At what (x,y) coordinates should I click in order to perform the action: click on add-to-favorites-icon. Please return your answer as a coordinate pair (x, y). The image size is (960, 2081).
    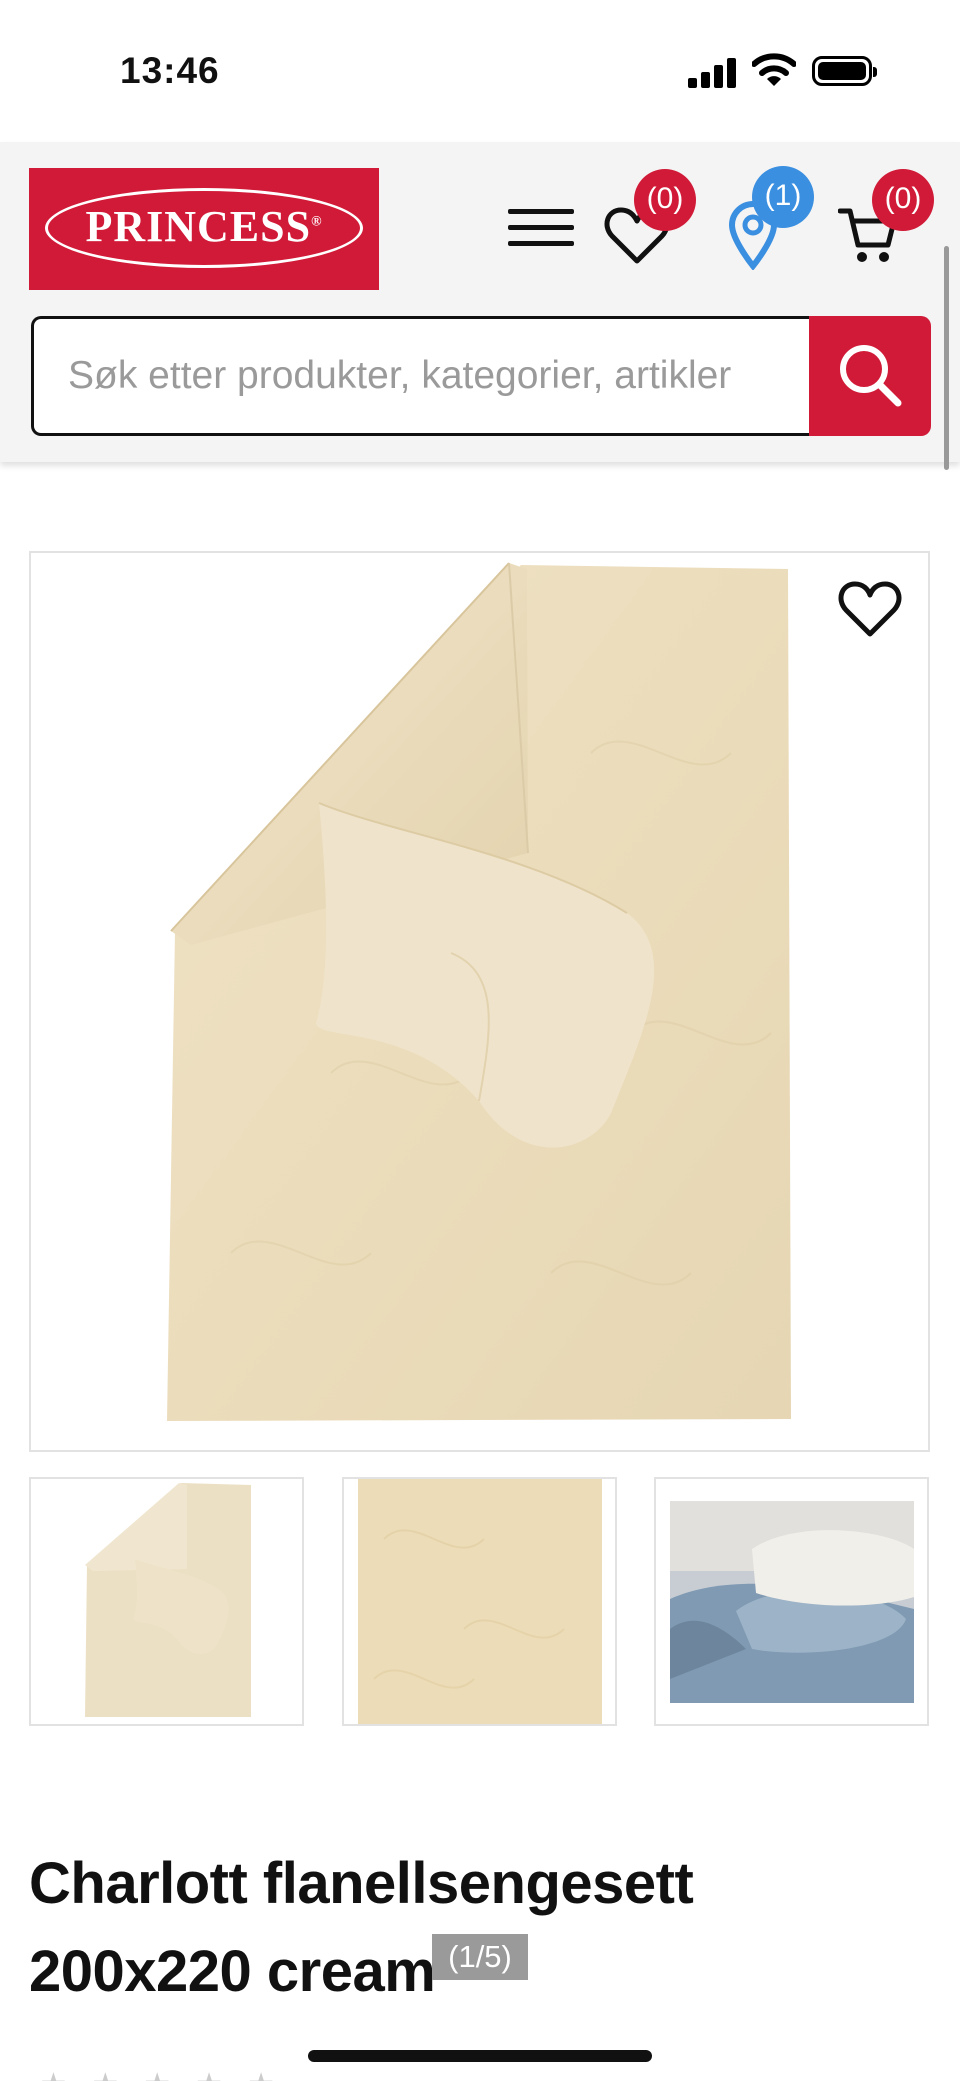
    Looking at the image, I should click on (870, 610).